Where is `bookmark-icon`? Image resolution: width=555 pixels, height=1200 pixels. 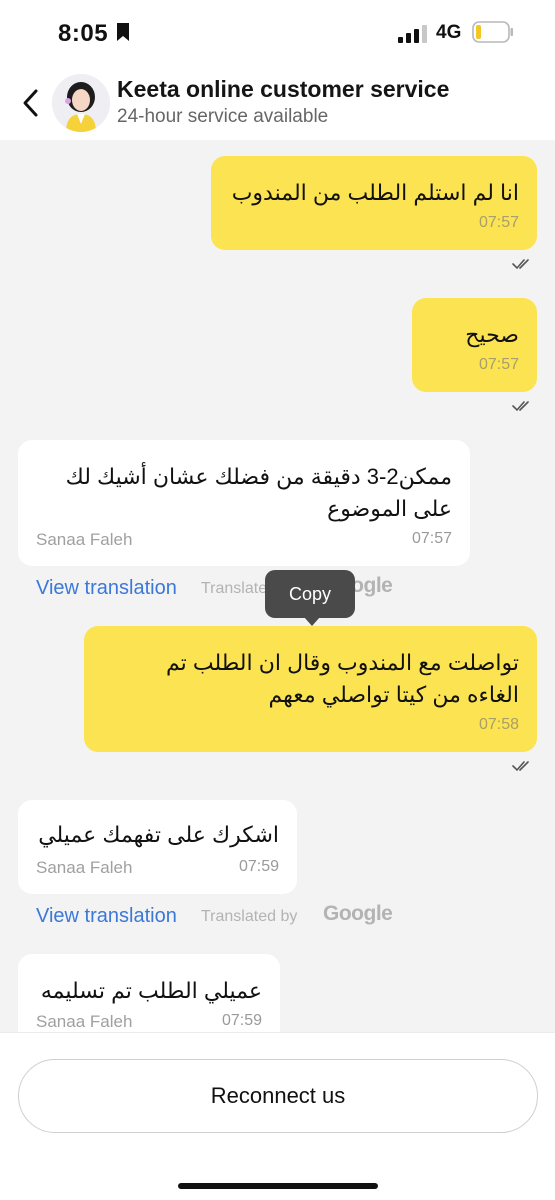
bookmark-icon is located at coordinates (123, 32).